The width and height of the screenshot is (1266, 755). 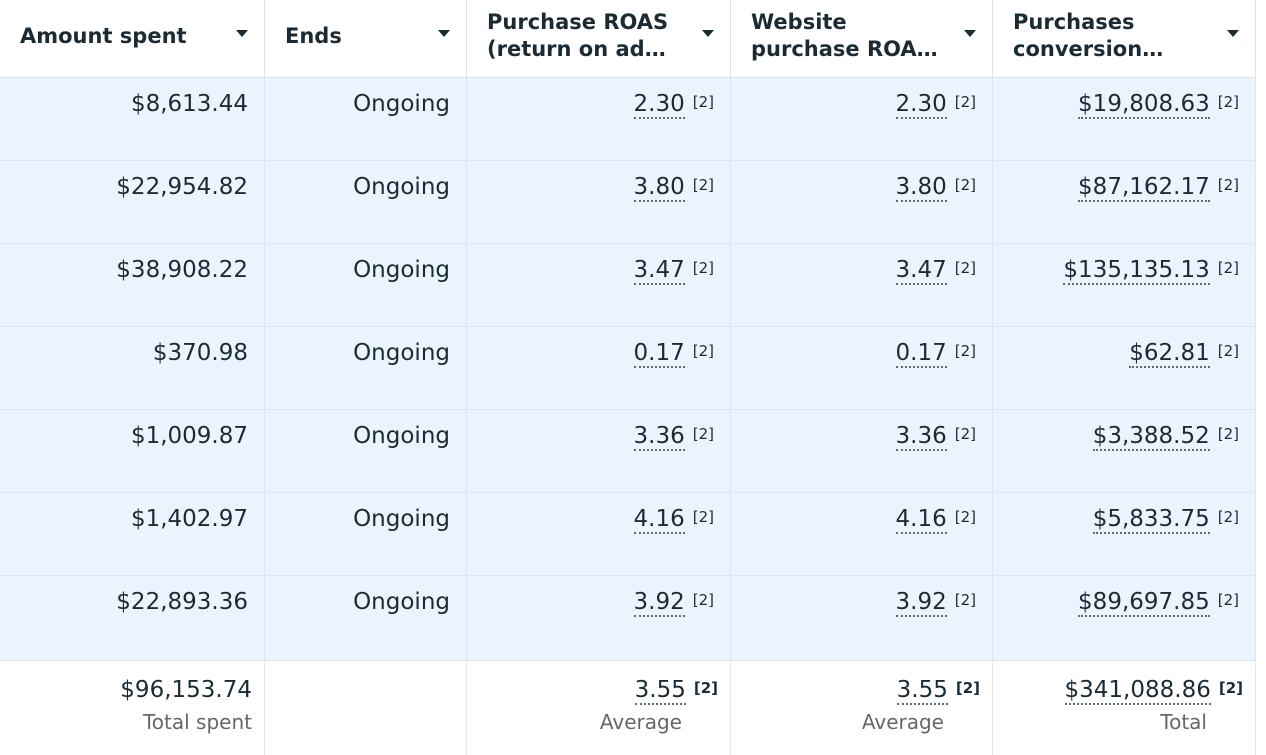 What do you see at coordinates (921, 105) in the screenshot?
I see `website-roas-link: 2.30` at bounding box center [921, 105].